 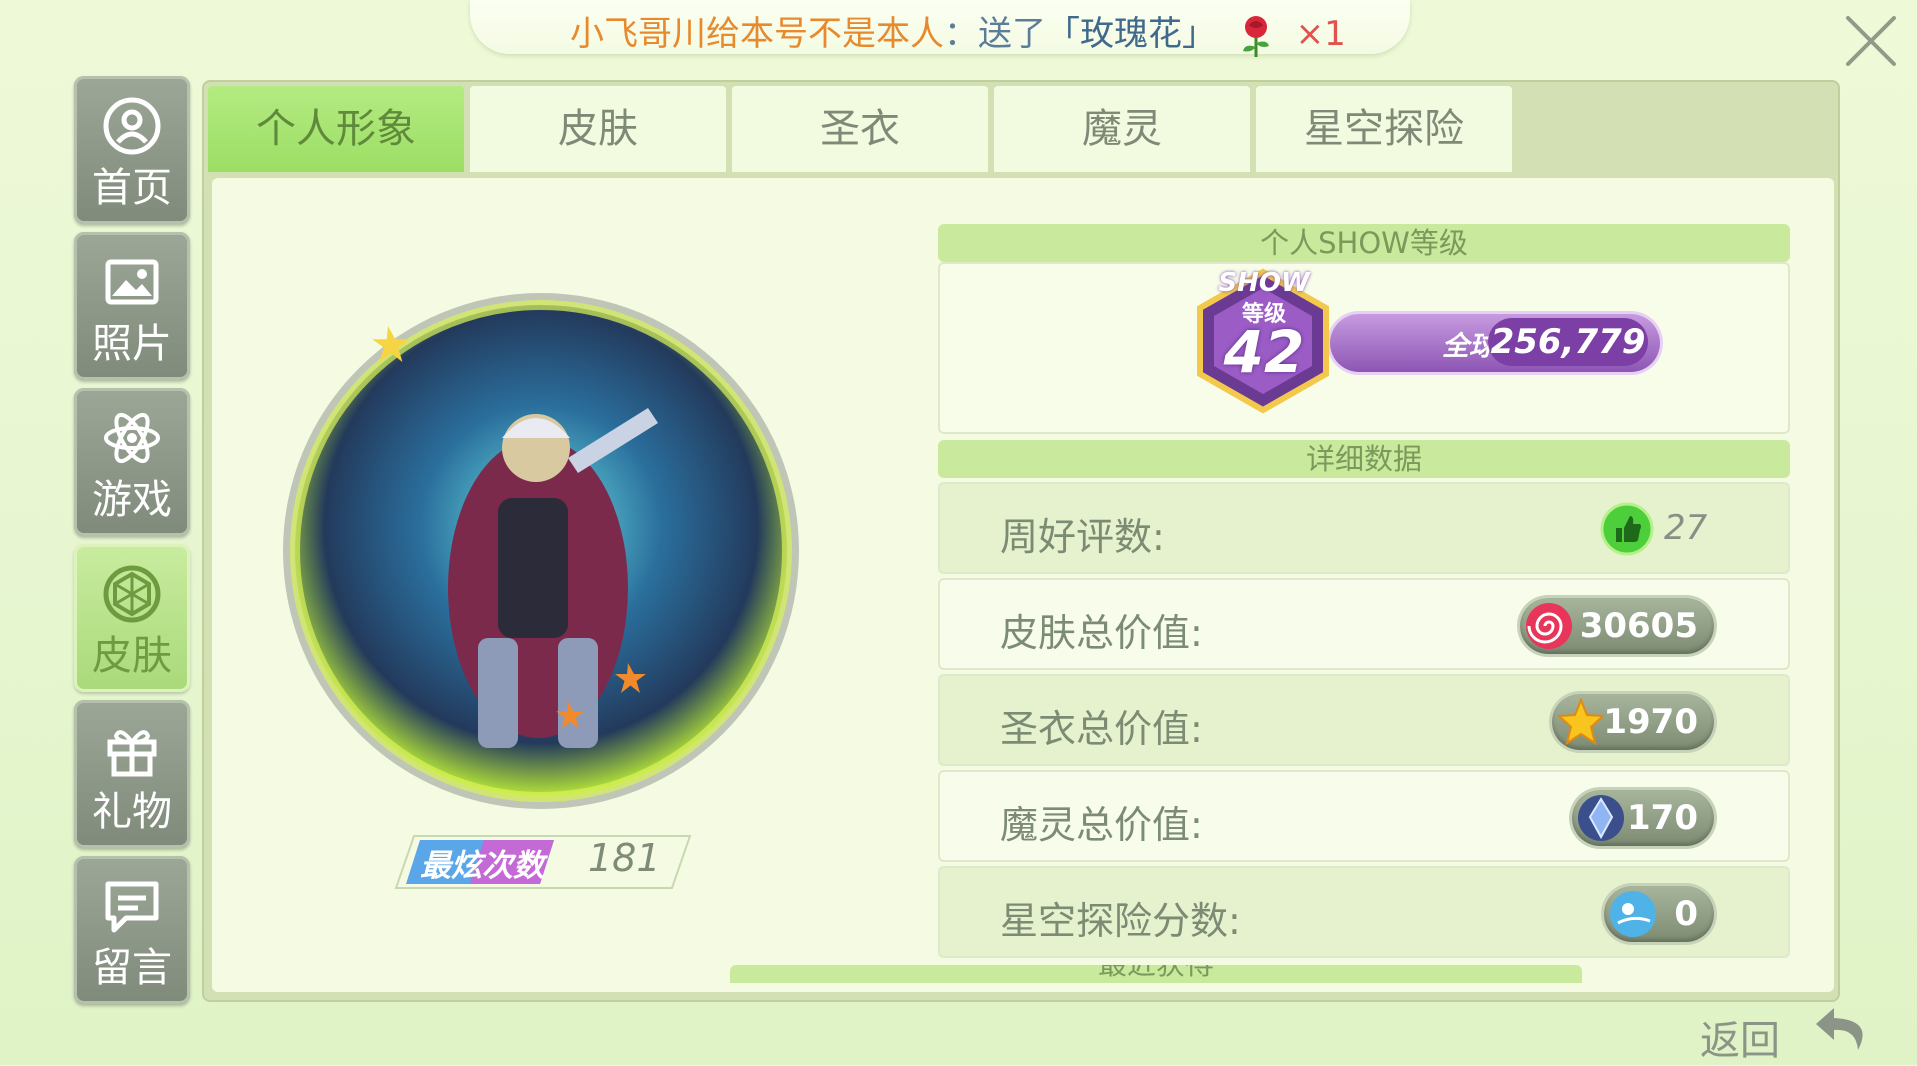 I want to click on tab-holy-armor: 圣衣, so click(x=860, y=129).